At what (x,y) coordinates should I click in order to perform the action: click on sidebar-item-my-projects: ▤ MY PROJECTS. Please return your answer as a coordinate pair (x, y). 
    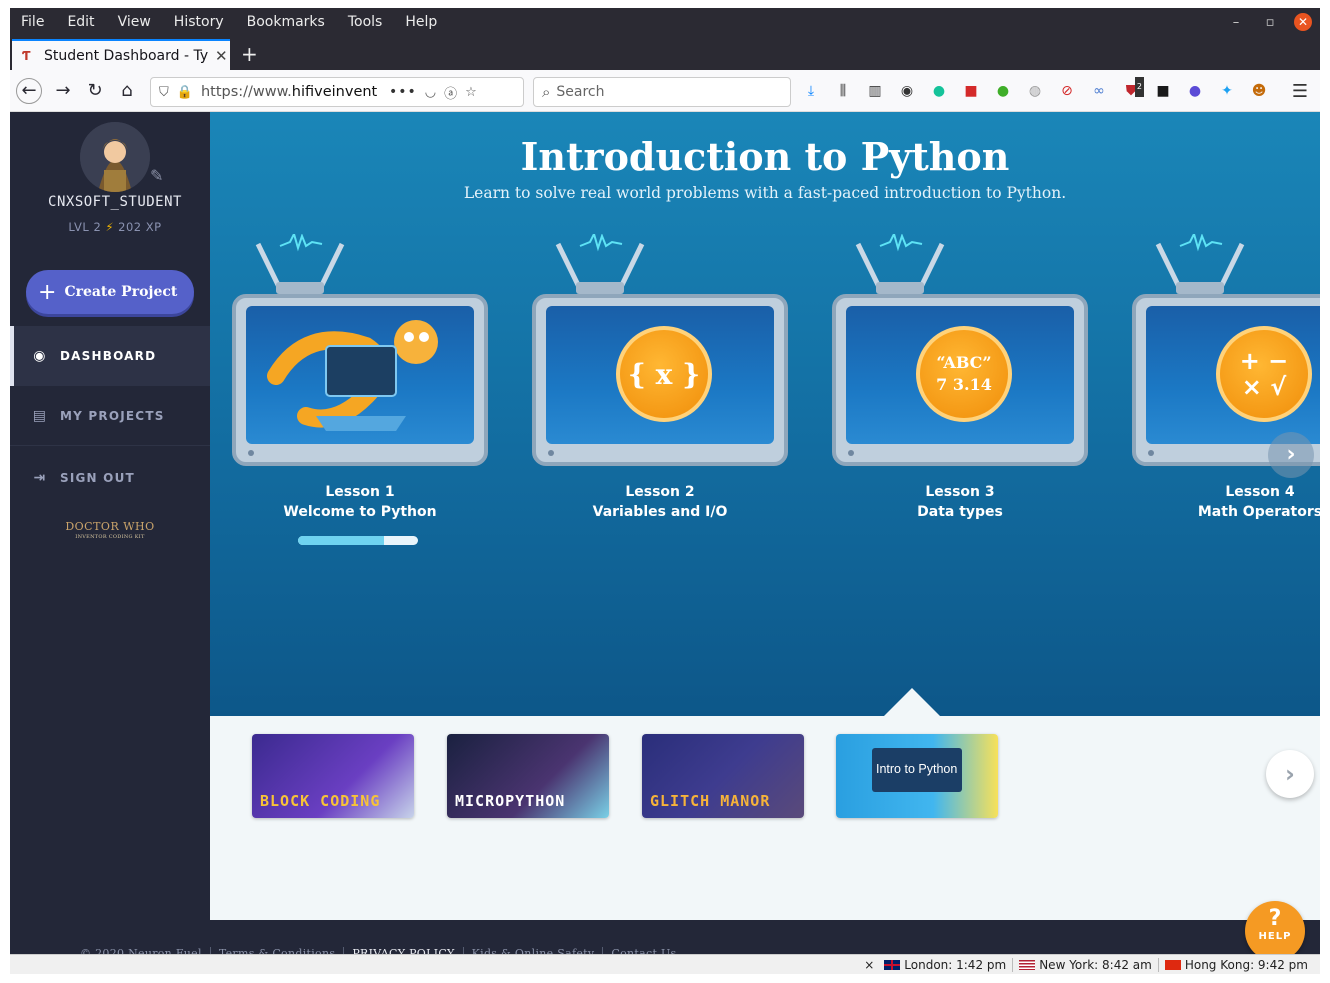
    Looking at the image, I should click on (110, 416).